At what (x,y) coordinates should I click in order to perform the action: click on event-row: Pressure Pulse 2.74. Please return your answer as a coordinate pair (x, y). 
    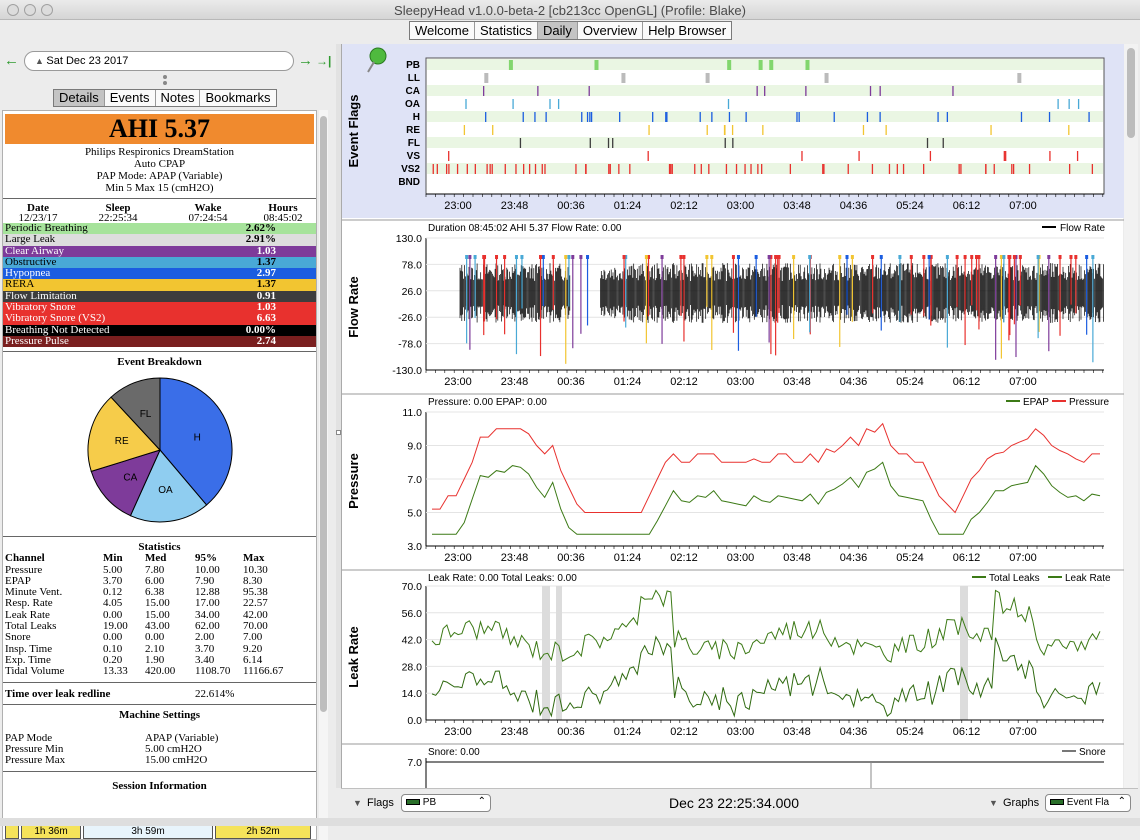
    Looking at the image, I should click on (159, 341).